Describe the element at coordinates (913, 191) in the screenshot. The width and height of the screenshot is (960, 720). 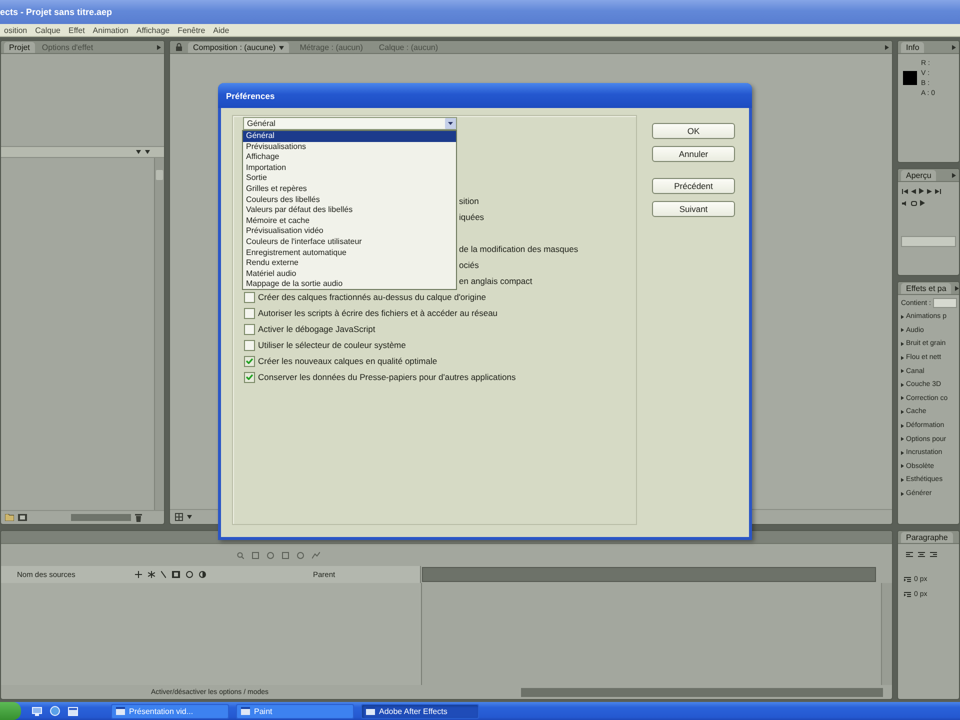
I see `step-back-icon` at that location.